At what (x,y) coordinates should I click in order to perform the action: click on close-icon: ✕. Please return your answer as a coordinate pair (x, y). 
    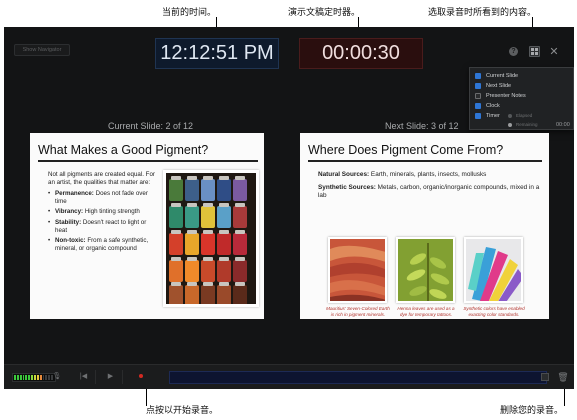
    Looking at the image, I should click on (554, 52).